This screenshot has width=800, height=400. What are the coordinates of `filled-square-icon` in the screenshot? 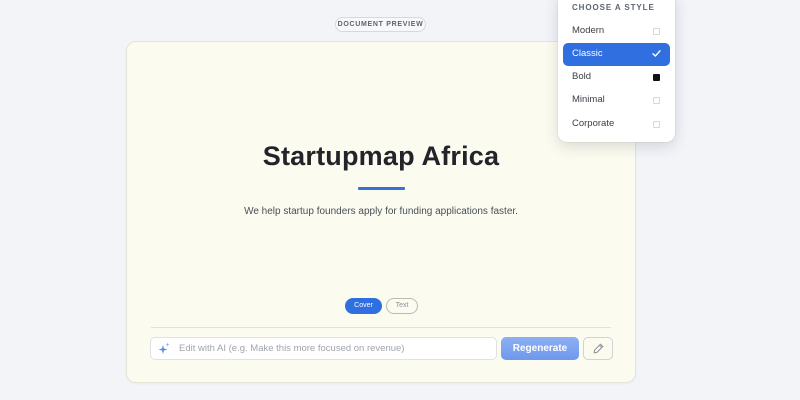 It's located at (656, 77).